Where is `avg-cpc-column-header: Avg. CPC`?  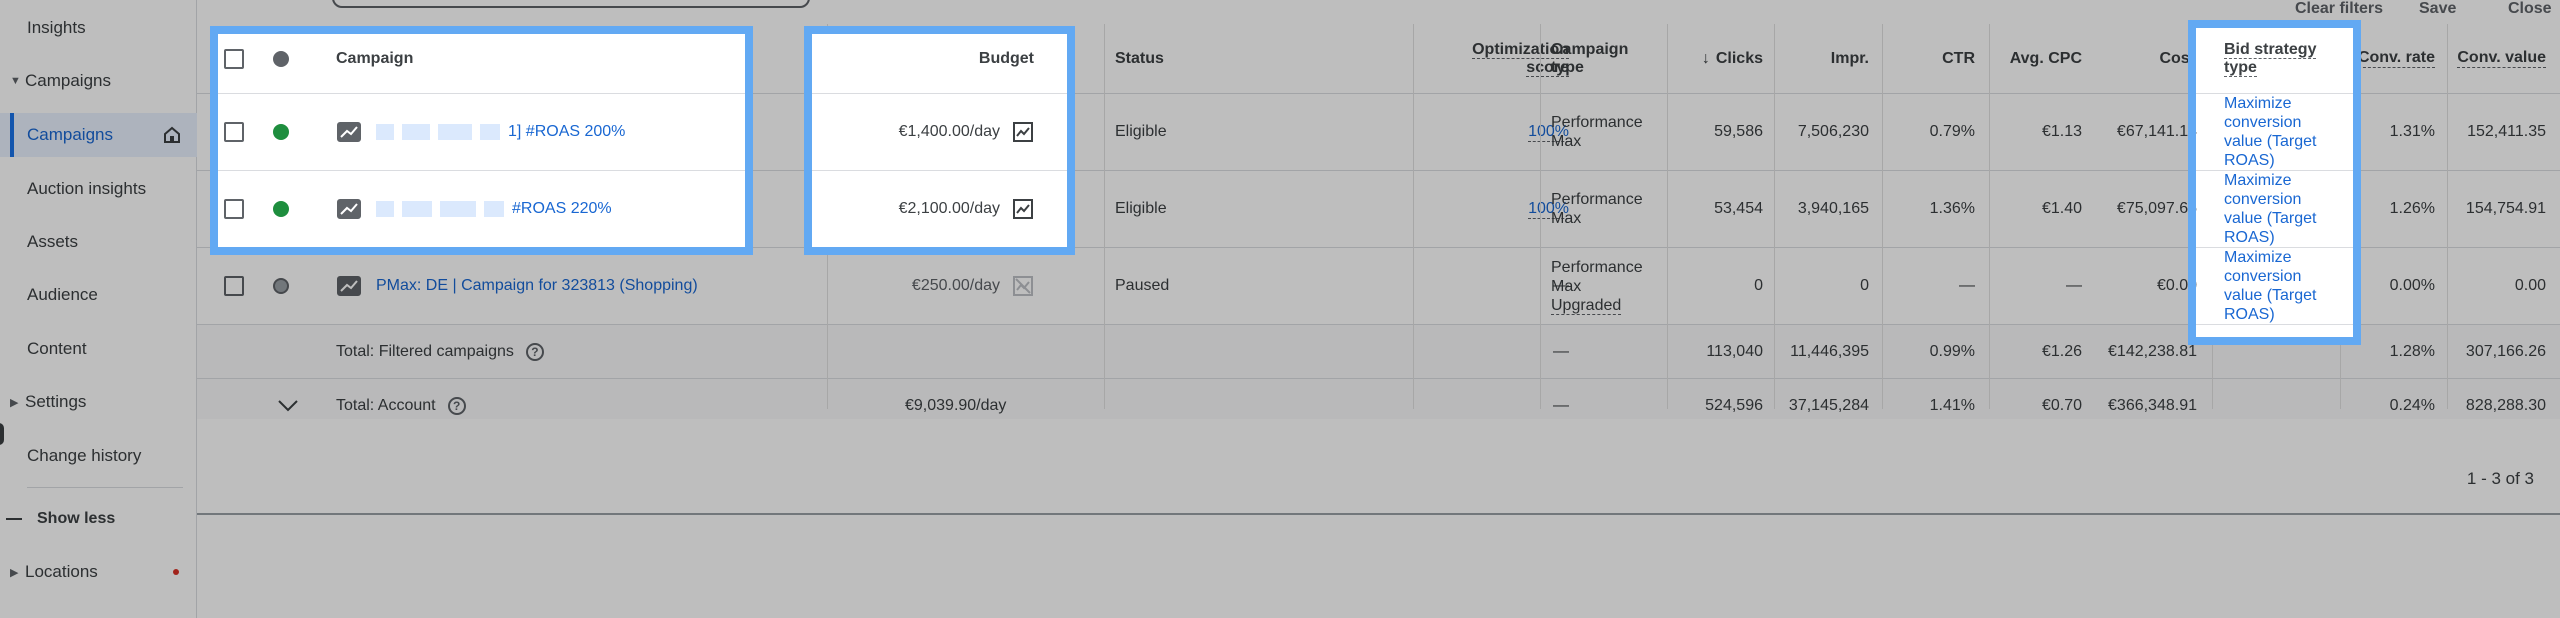
avg-cpc-column-header: Avg. CPC is located at coordinates (2034, 58).